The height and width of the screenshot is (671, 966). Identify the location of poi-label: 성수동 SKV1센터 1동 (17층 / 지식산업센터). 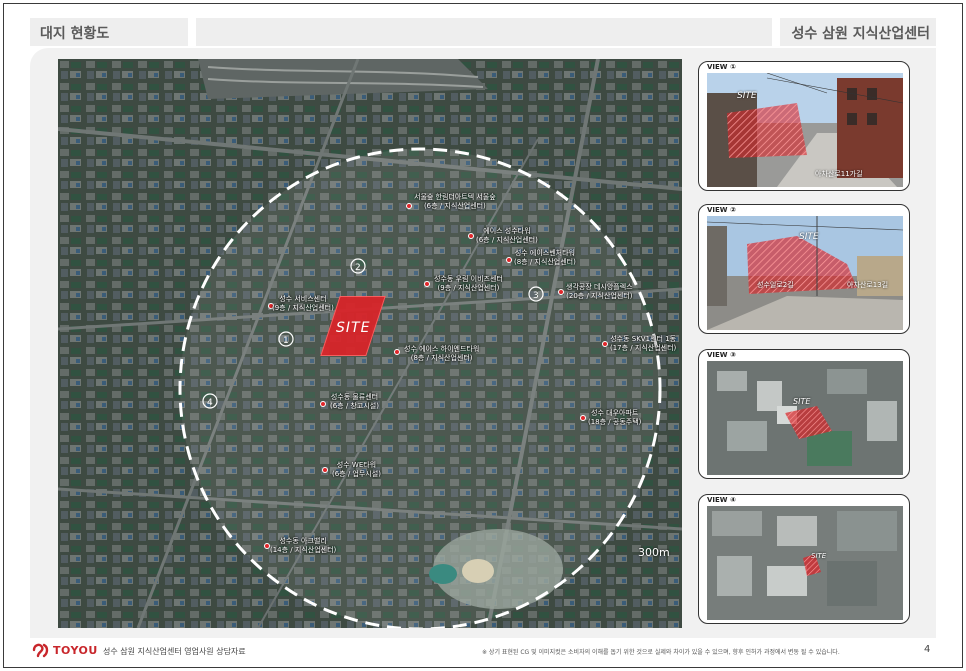
(643, 343).